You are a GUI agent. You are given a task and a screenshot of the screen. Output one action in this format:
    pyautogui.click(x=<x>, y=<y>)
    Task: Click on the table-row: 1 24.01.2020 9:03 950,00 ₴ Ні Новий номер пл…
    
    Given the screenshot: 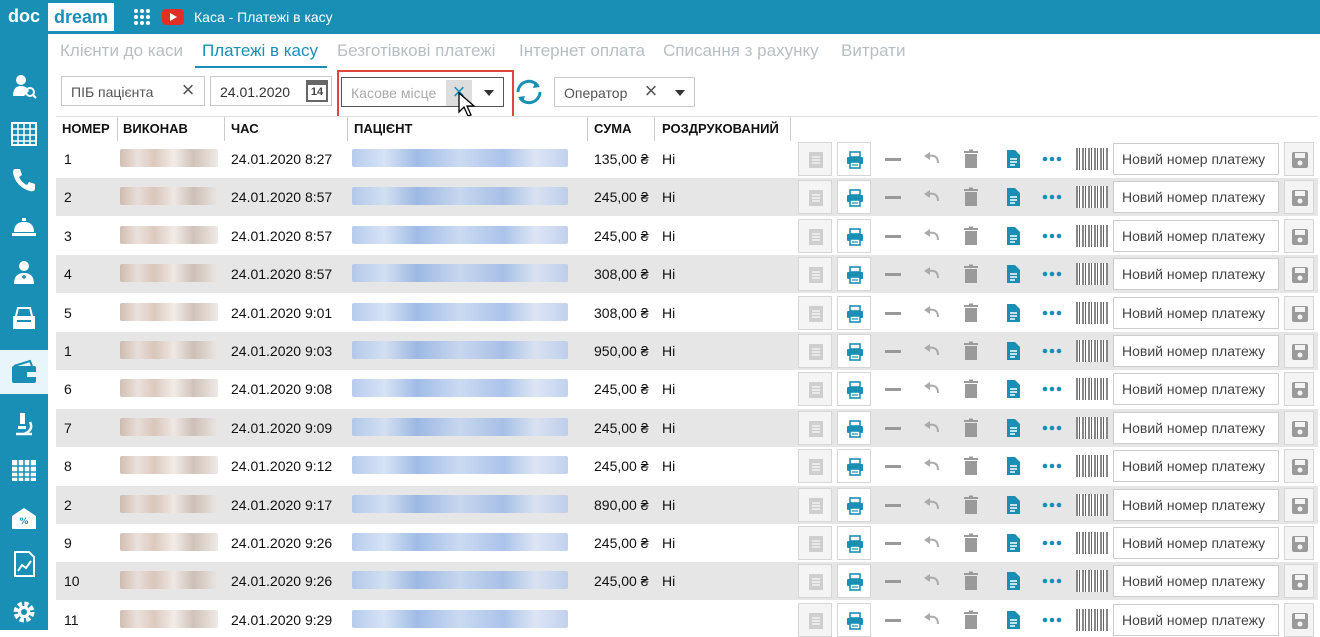 What is the action you would take?
    pyautogui.click(x=687, y=351)
    